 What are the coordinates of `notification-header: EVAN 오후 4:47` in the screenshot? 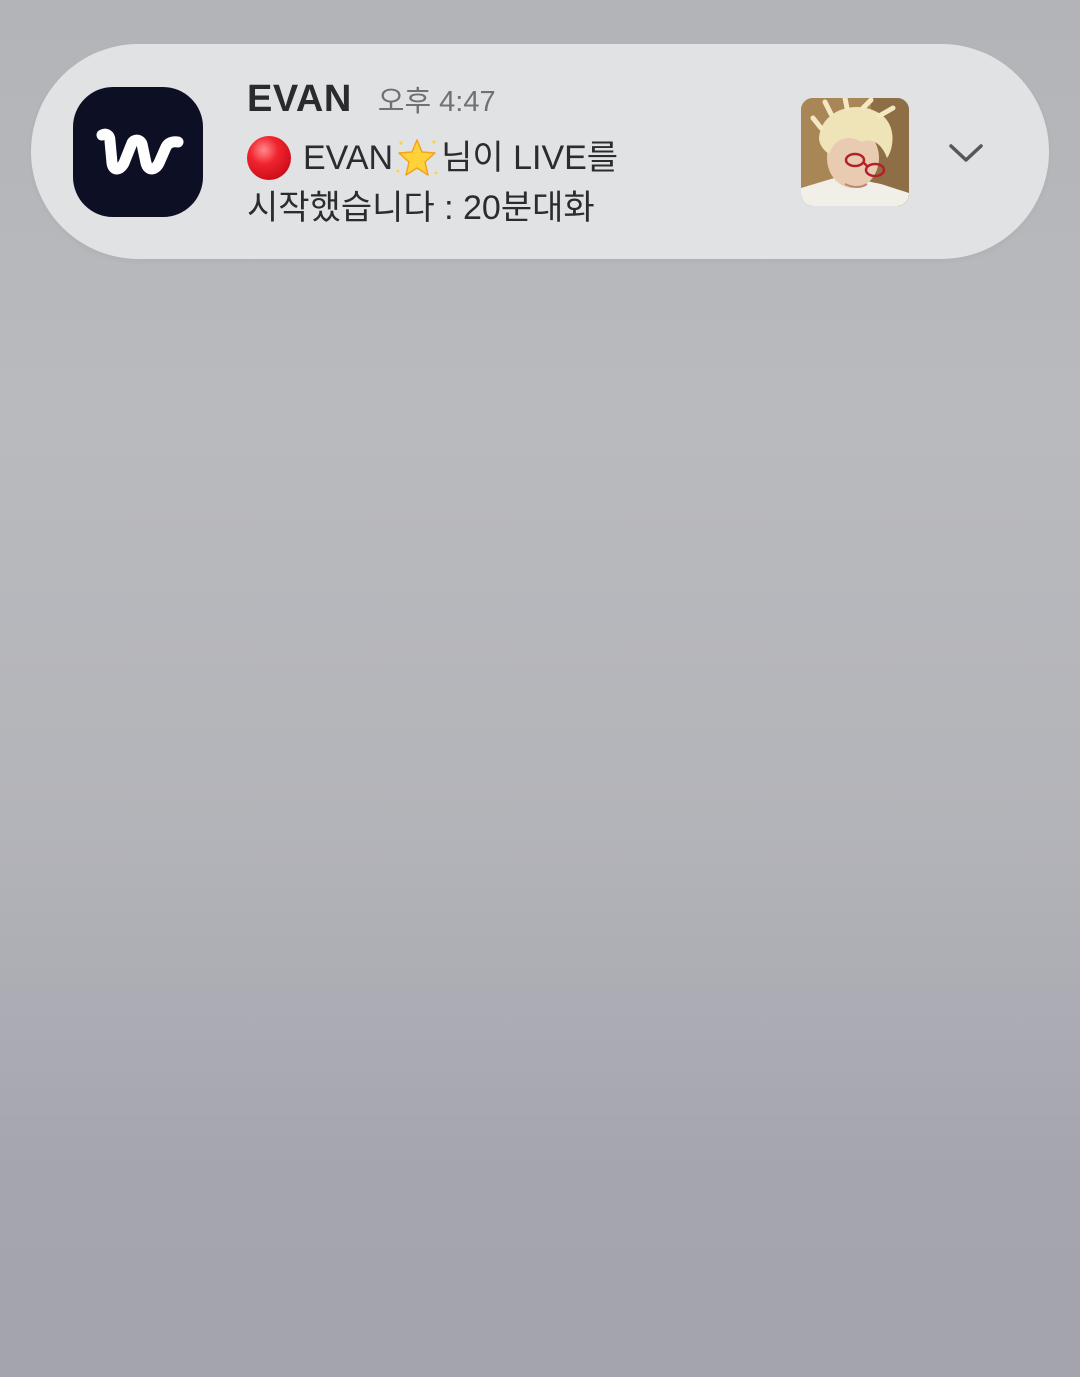 It's located at (371, 103).